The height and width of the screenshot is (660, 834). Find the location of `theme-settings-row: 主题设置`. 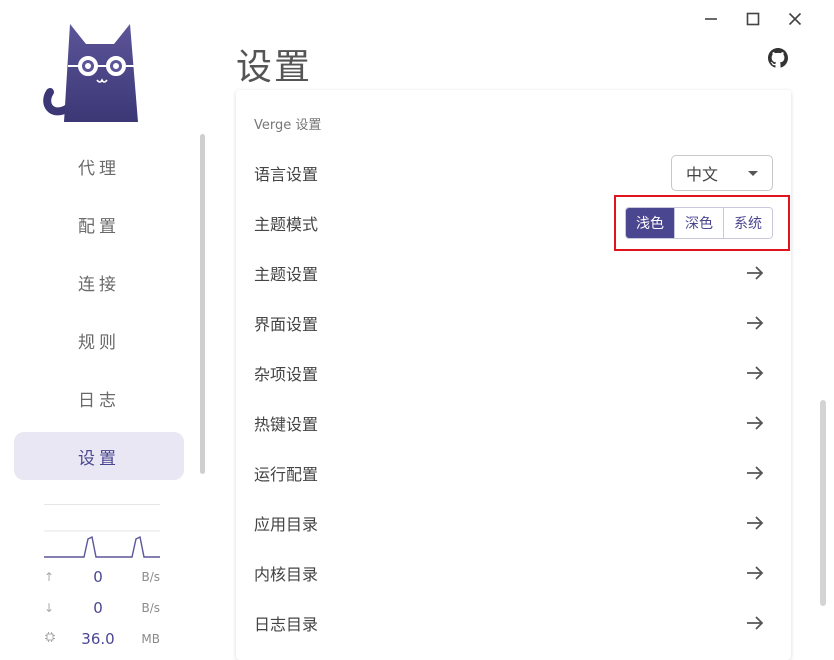

theme-settings-row: 主题设置 is located at coordinates (513, 273).